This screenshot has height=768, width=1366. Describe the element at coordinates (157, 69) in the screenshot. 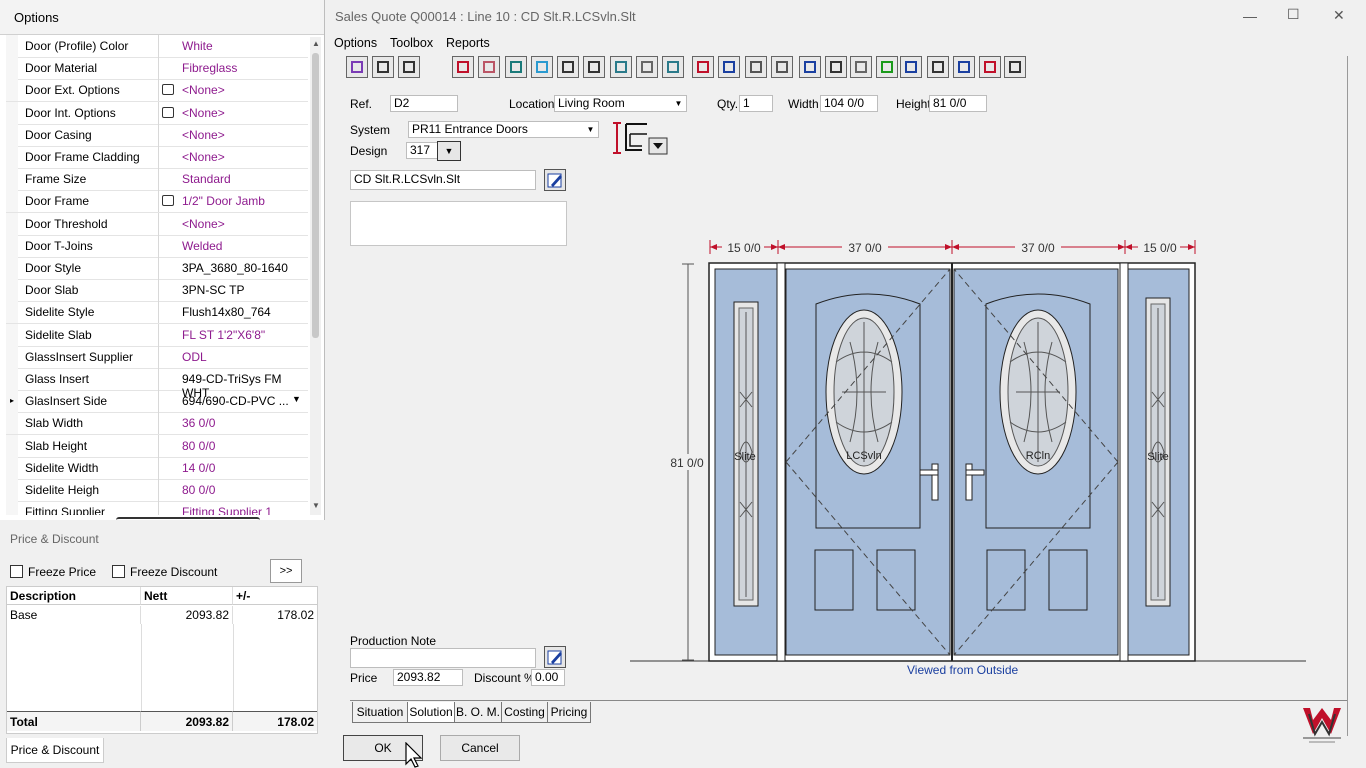

I see `property-row: Door Material Fibreglass` at that location.